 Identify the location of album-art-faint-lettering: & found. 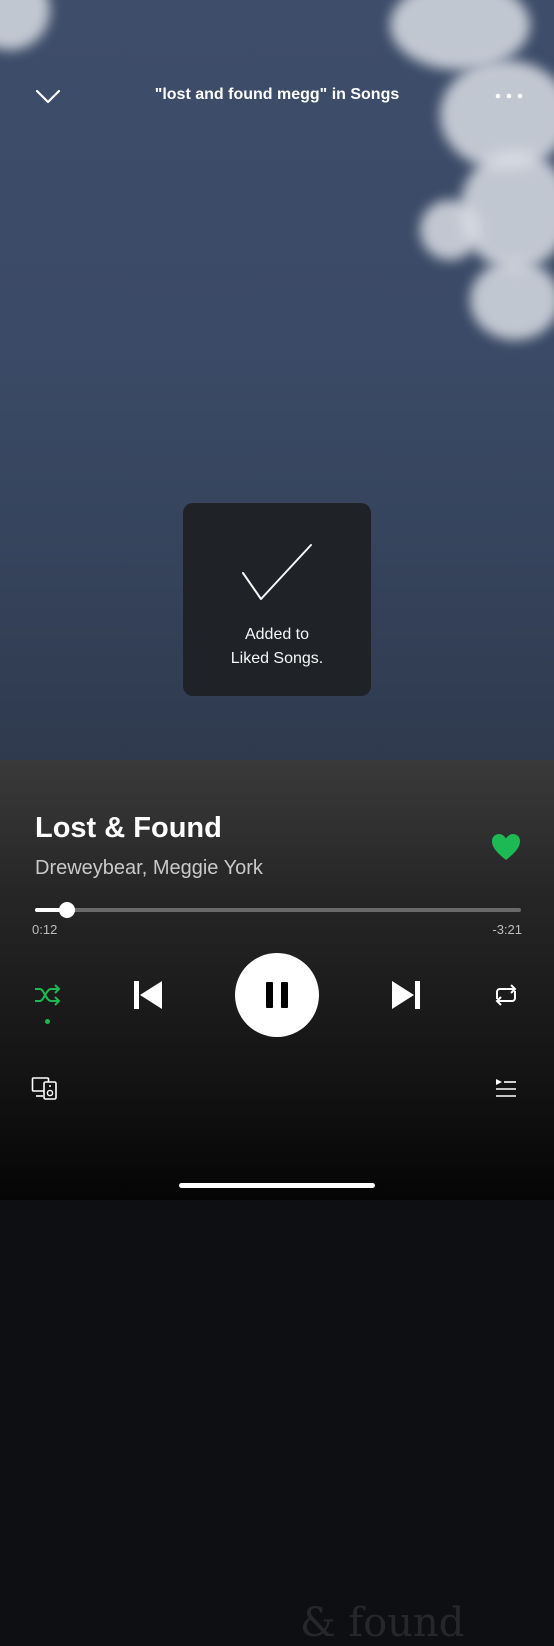
(382, 1623).